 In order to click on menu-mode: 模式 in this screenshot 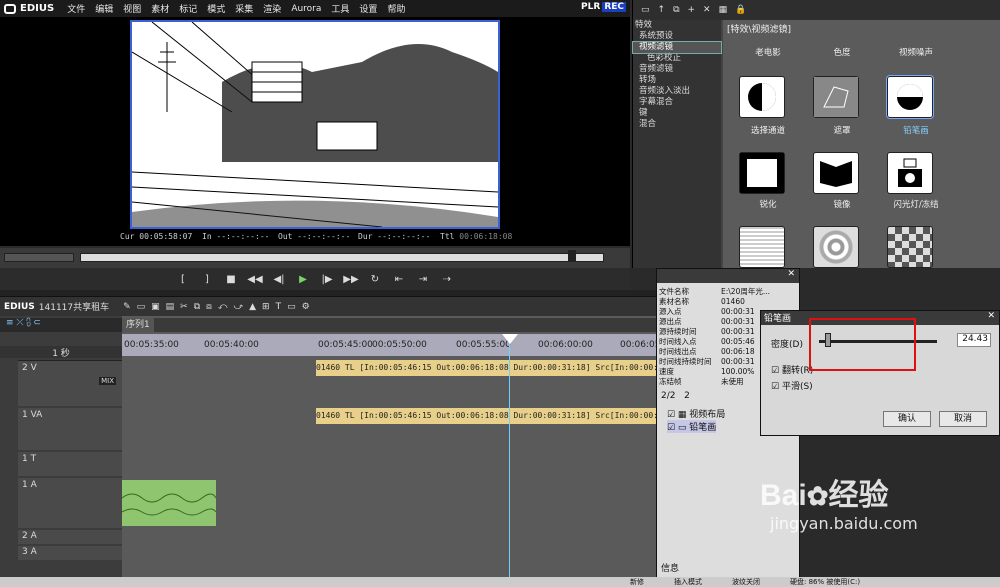, I will do `click(216, 8)`.